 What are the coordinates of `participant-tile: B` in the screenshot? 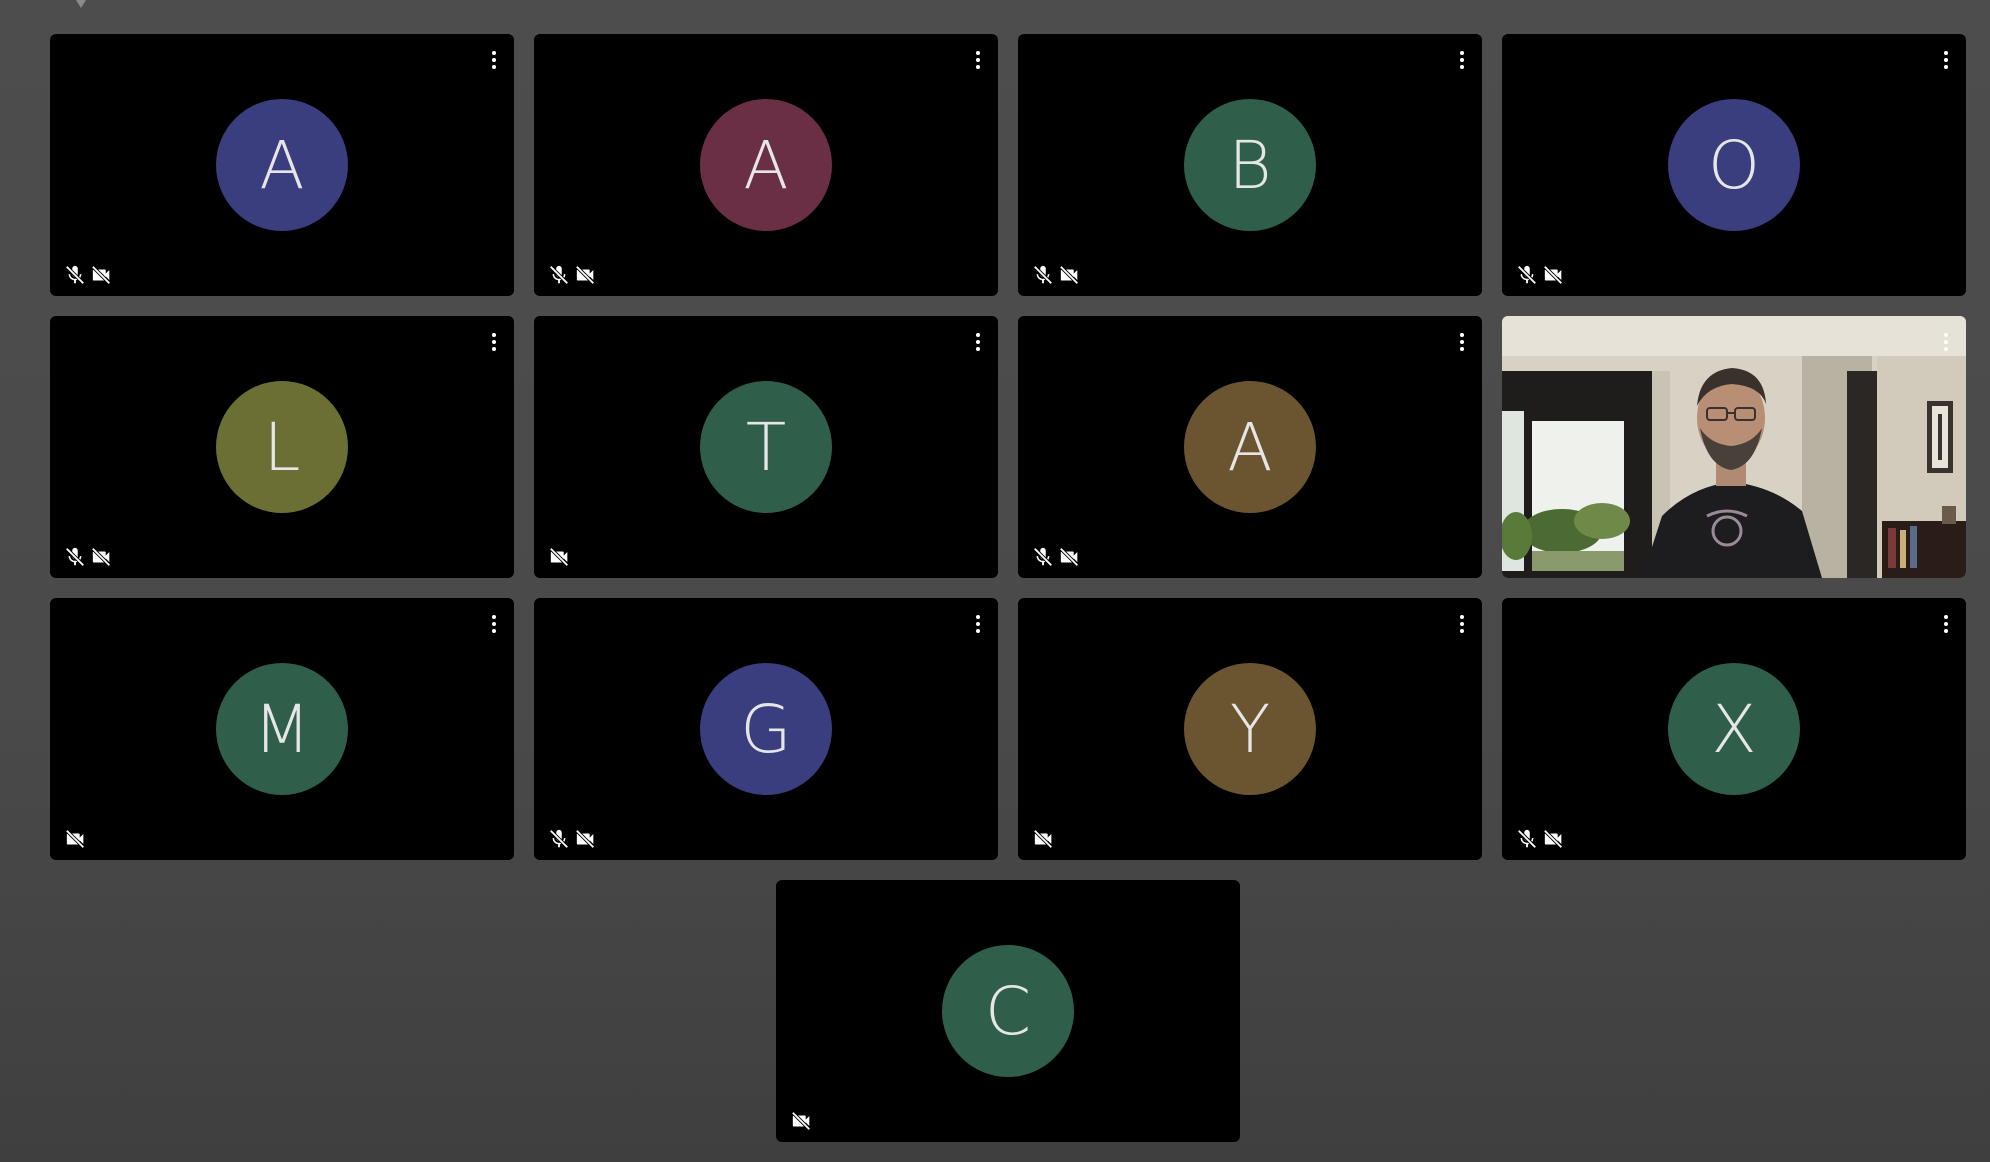 It's located at (1250, 165).